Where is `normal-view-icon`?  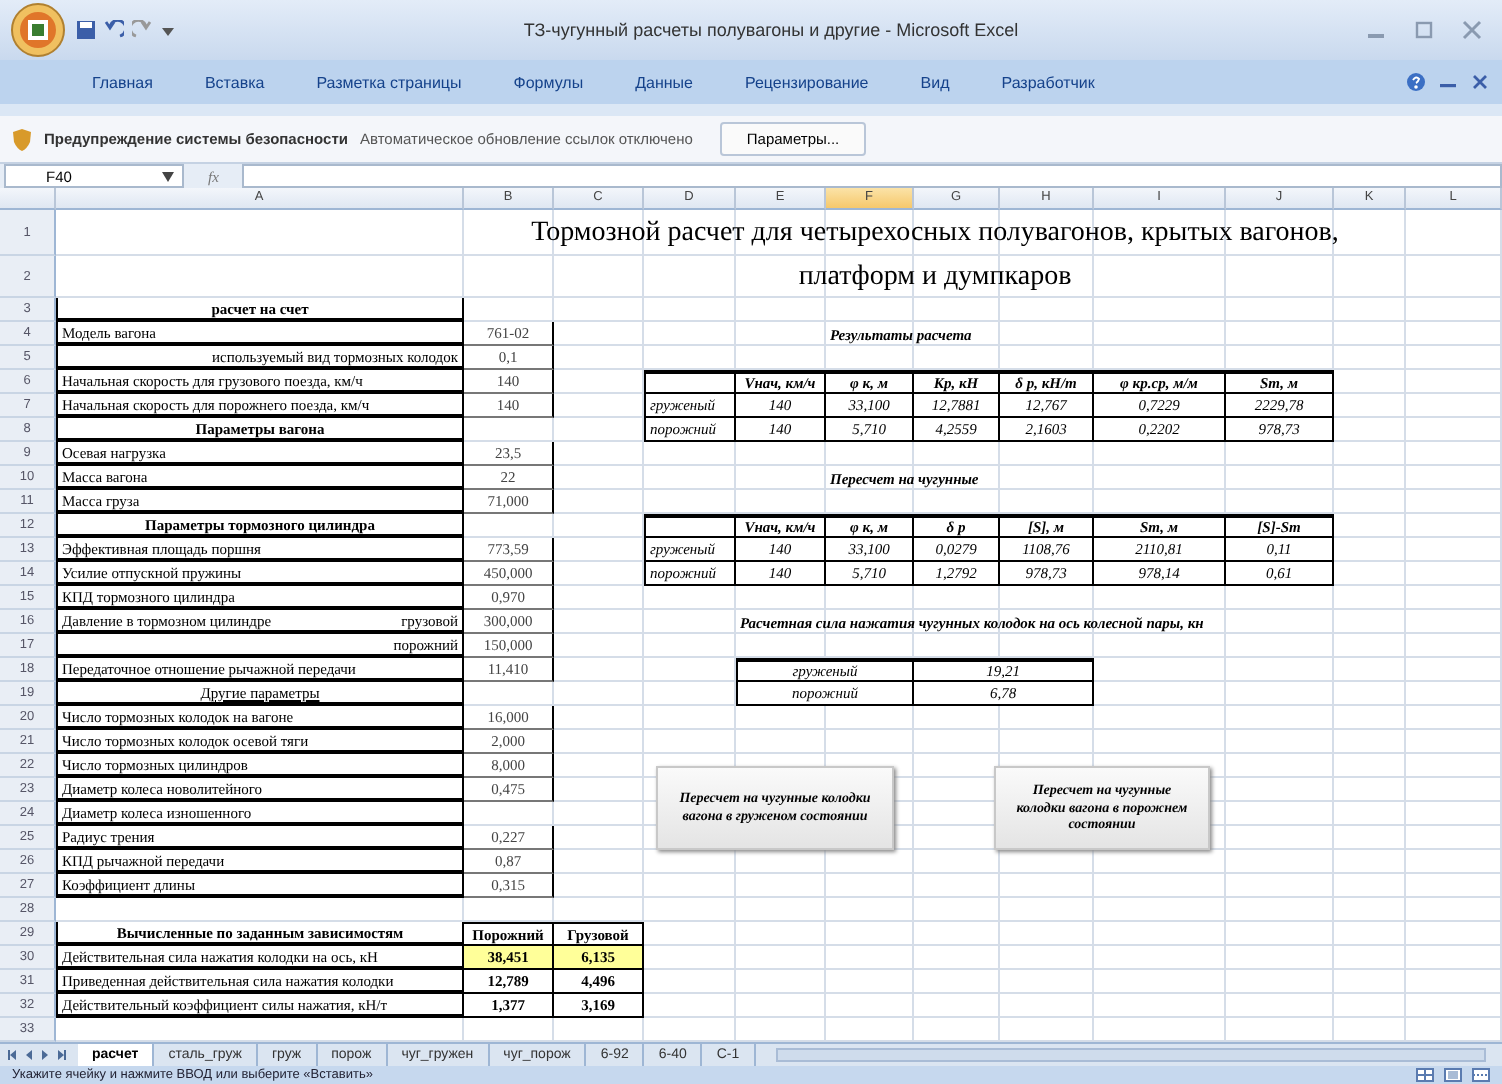
normal-view-icon is located at coordinates (1425, 1075).